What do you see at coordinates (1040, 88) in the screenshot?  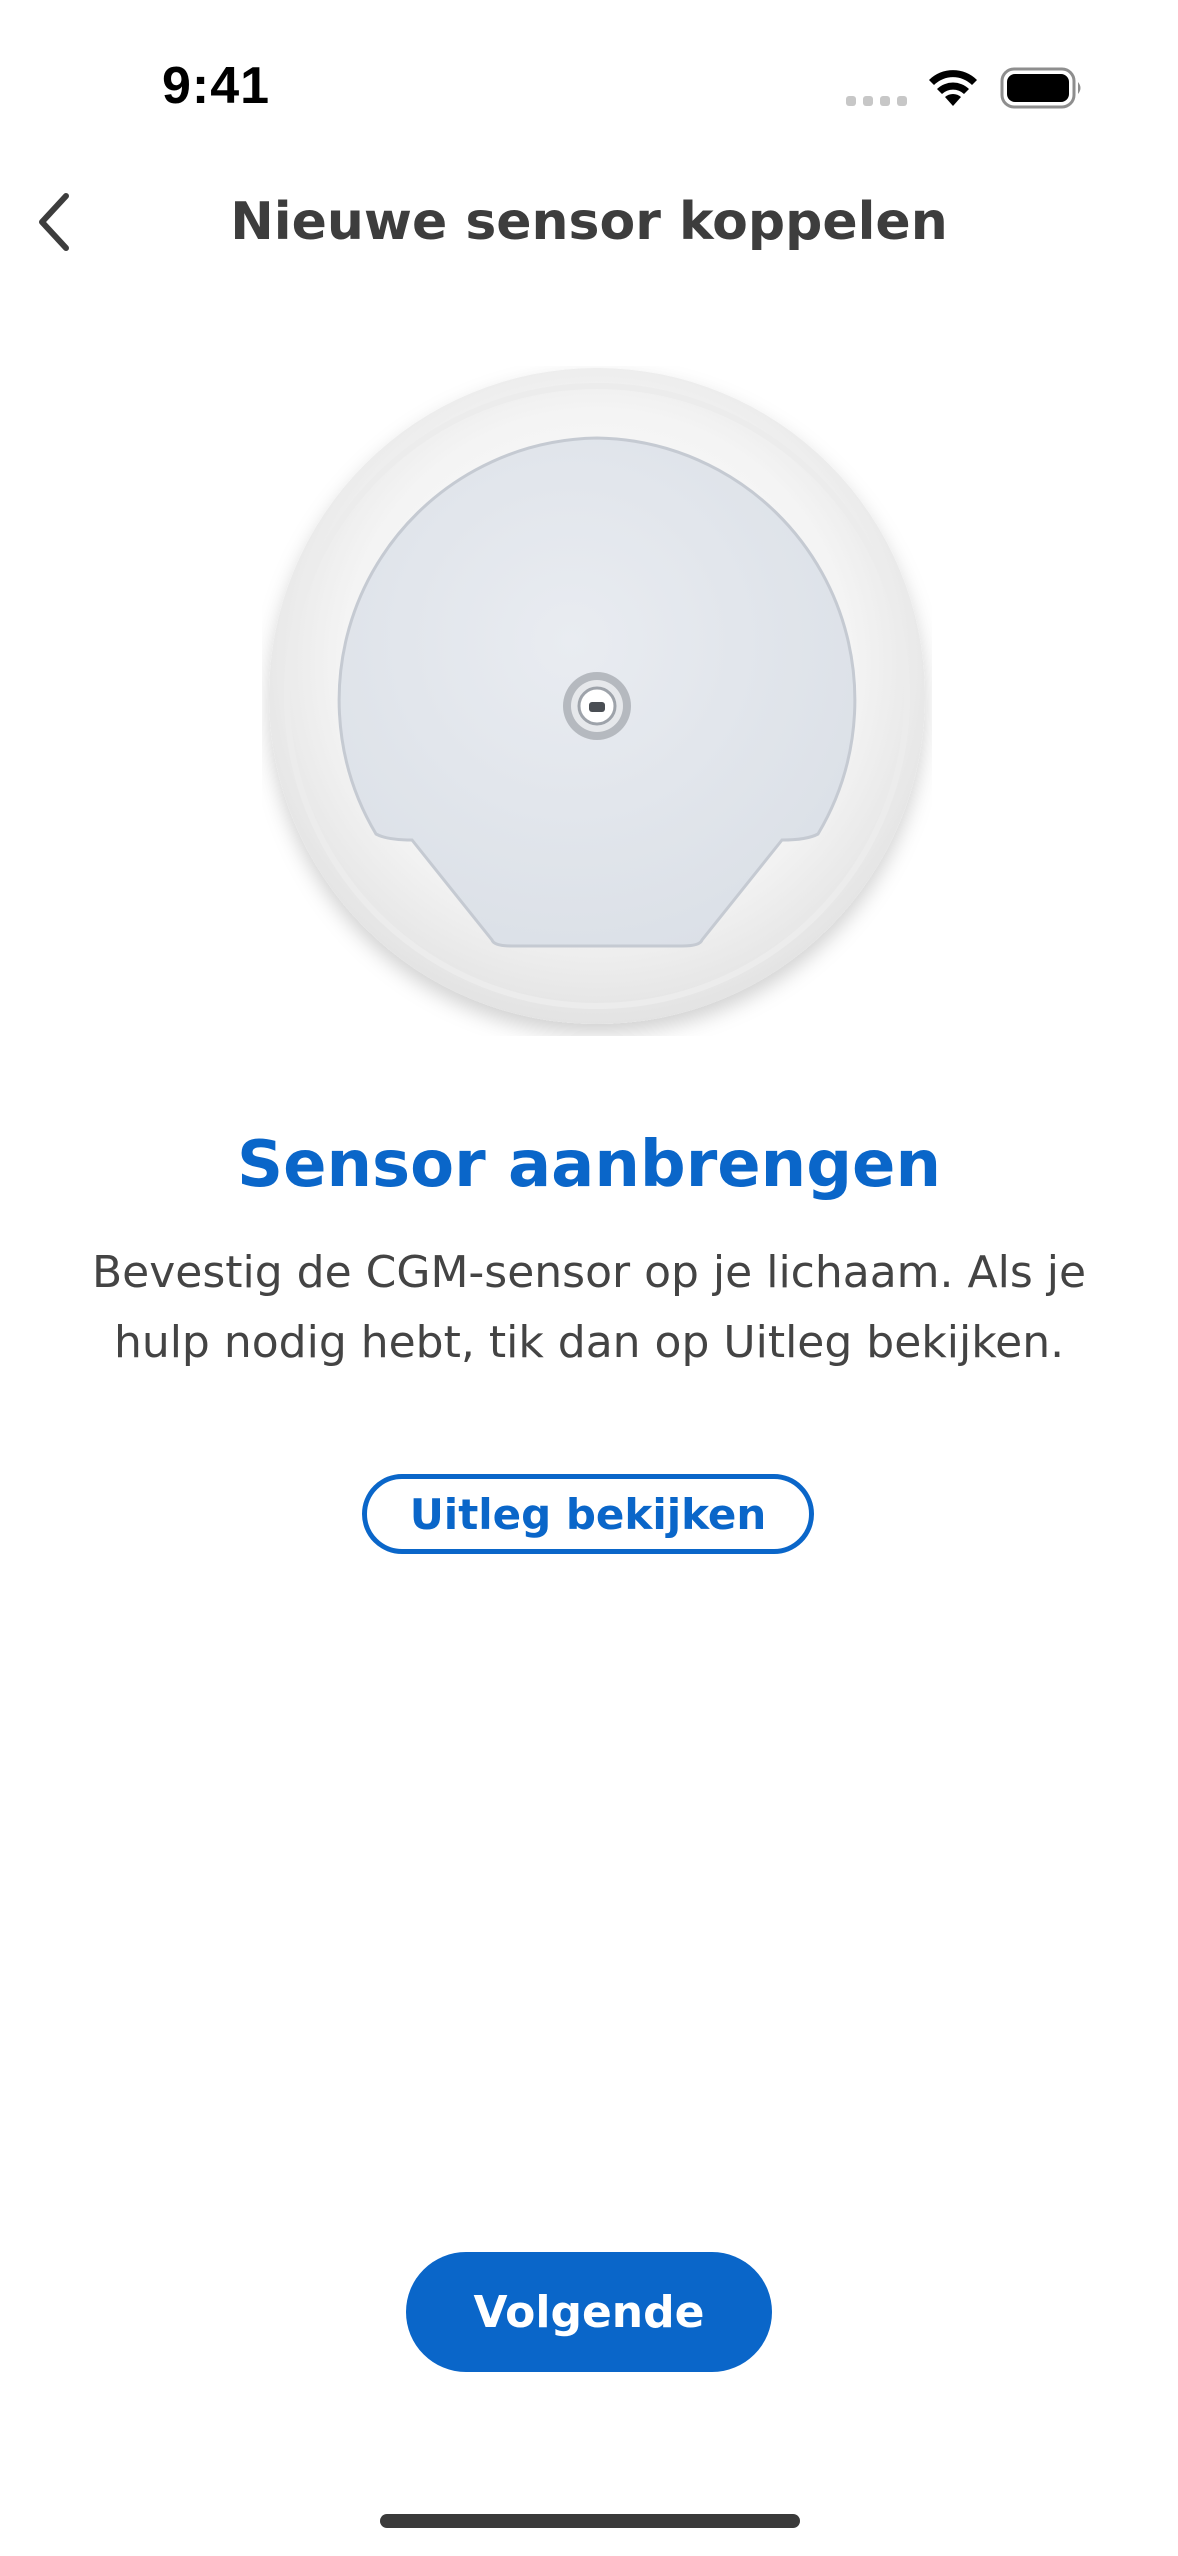 I see `battery-icon` at bounding box center [1040, 88].